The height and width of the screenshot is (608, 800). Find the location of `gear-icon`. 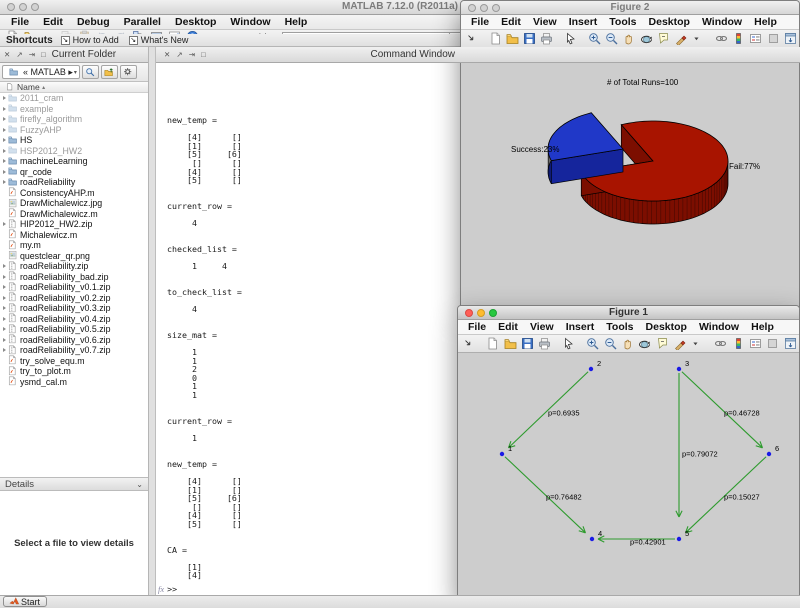

gear-icon is located at coordinates (128, 72).